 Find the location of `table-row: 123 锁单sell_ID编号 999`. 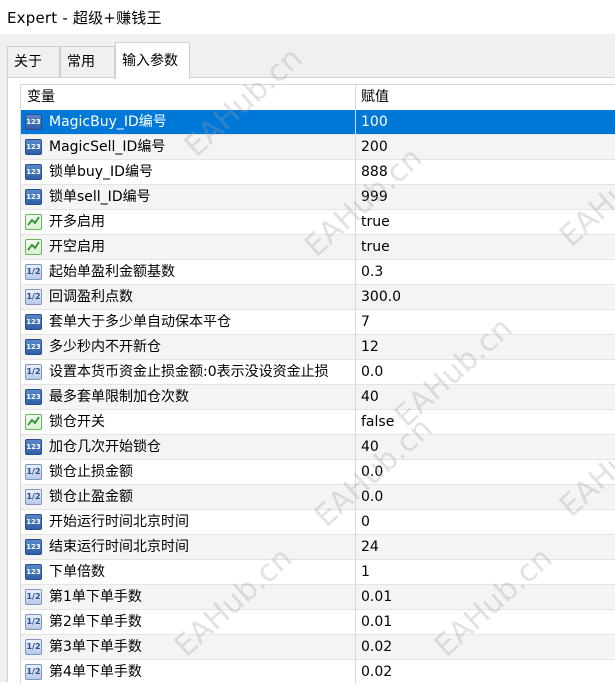

table-row: 123 锁单sell_ID编号 999 is located at coordinates (318, 197).